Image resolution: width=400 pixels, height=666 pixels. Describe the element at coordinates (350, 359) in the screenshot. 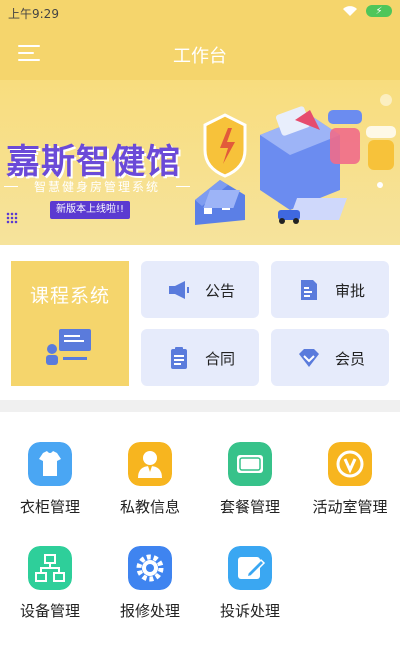

I see `member-label: 会员` at that location.